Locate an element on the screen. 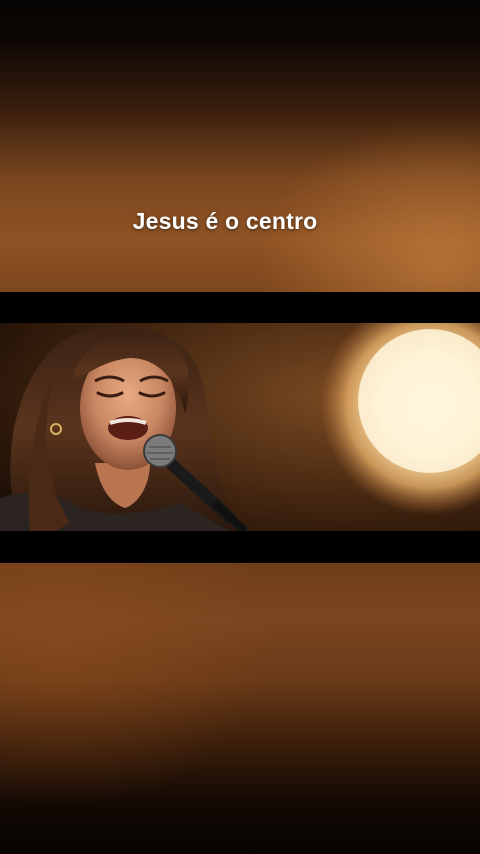 The height and width of the screenshot is (854, 480). letterbox-bottom-bar is located at coordinates (240, 547).